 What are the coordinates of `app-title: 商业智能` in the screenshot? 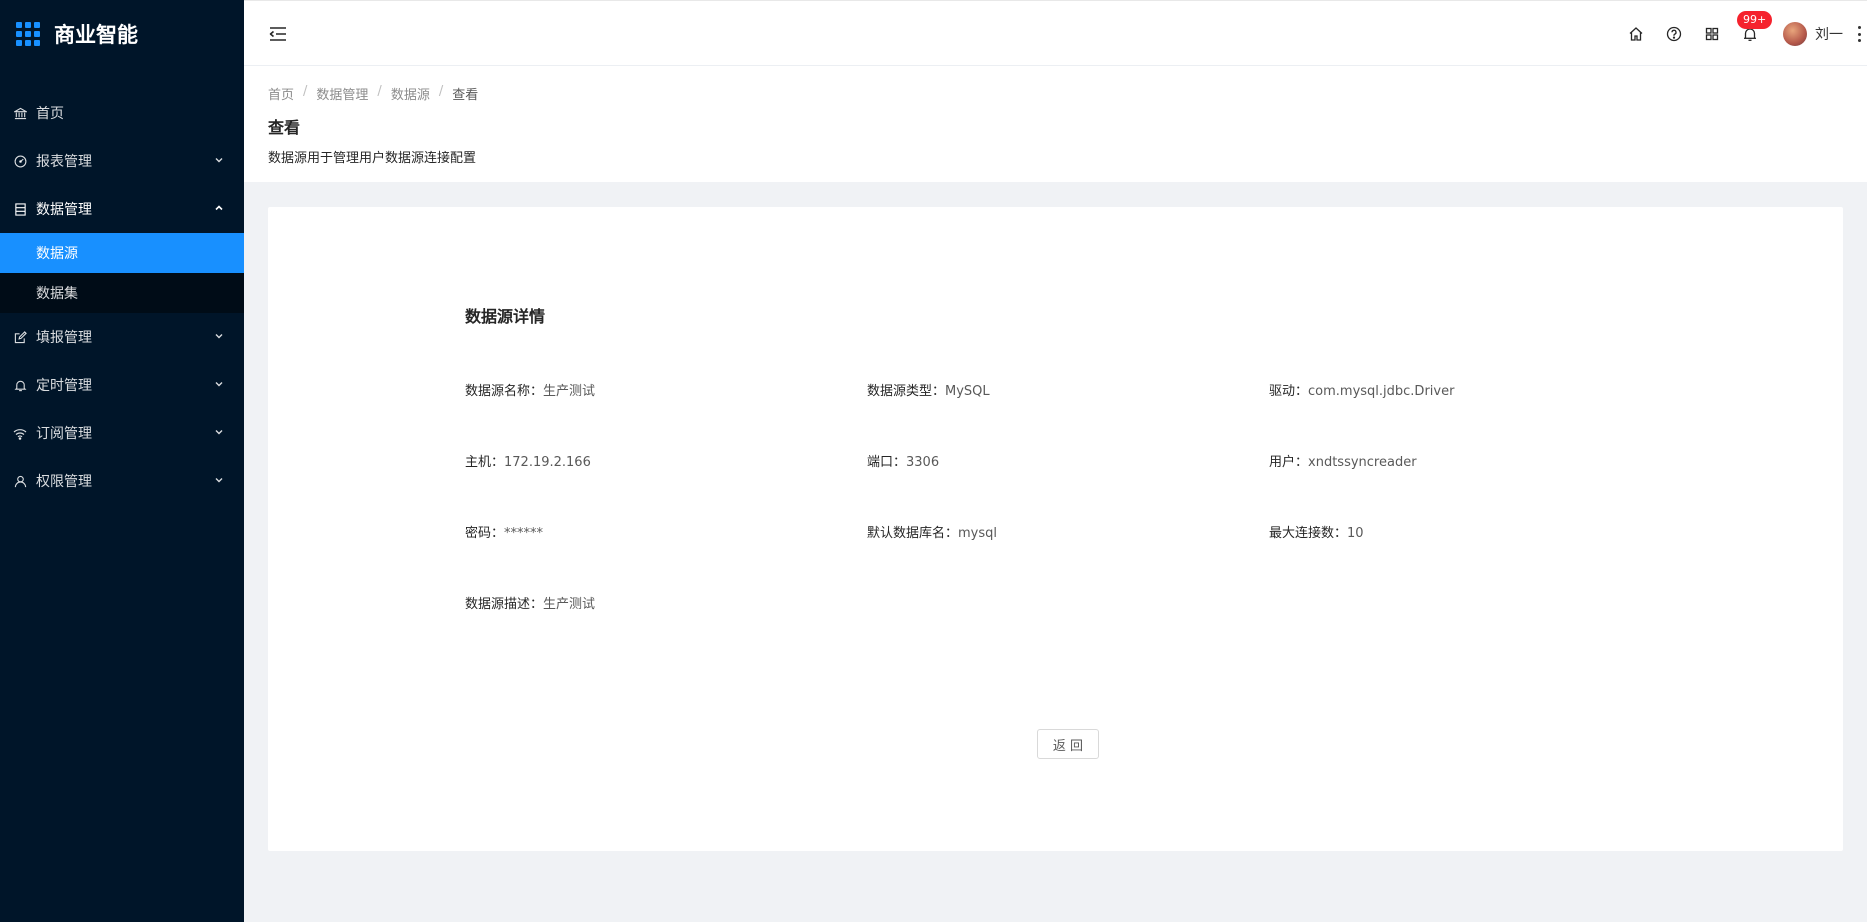 It's located at (96, 35).